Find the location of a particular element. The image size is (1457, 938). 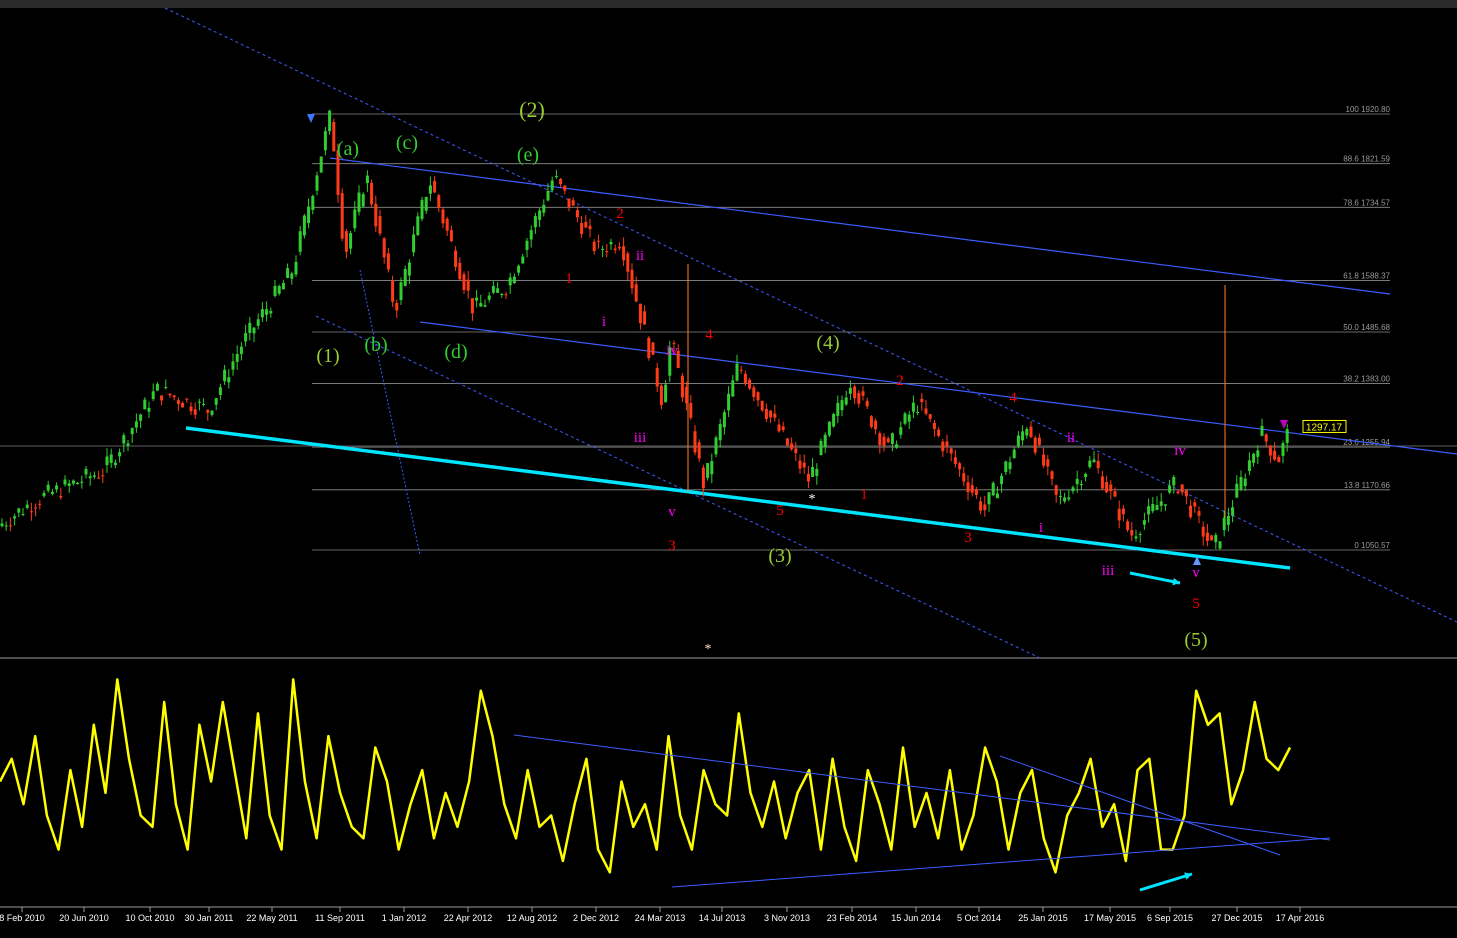

x-tick-label: 10 Oct 2010 is located at coordinates (149, 918).